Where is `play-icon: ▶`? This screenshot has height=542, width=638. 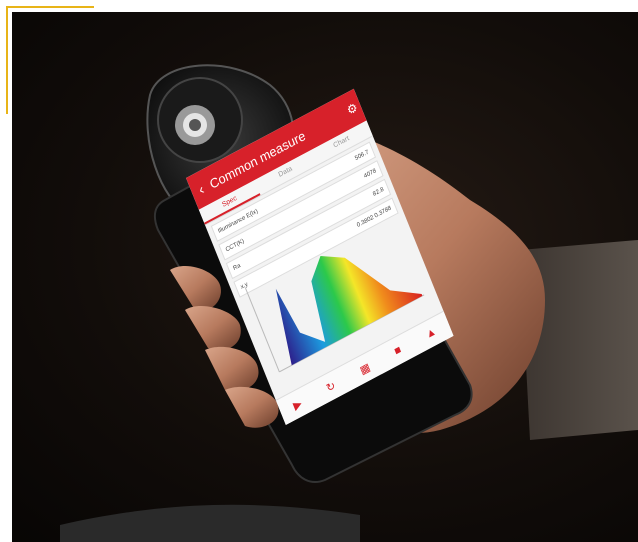
play-icon: ▶ is located at coordinates (297, 404).